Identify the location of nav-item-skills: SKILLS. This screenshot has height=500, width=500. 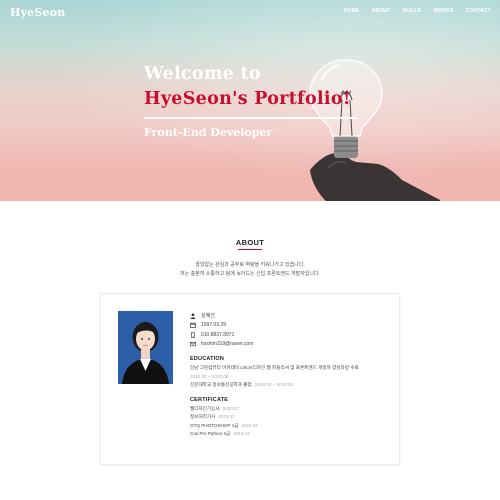
(411, 11).